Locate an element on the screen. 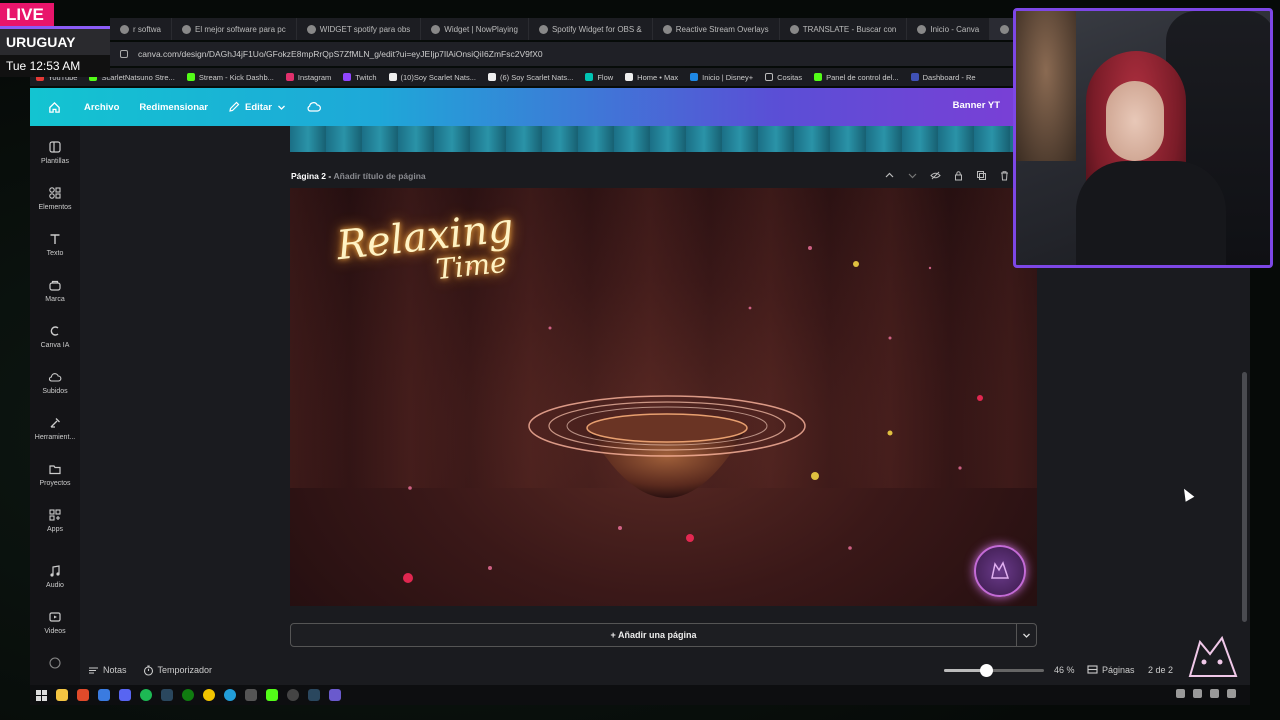 Image resolution: width=1280 pixels, height=720 pixels. videos-icon is located at coordinates (55, 617).